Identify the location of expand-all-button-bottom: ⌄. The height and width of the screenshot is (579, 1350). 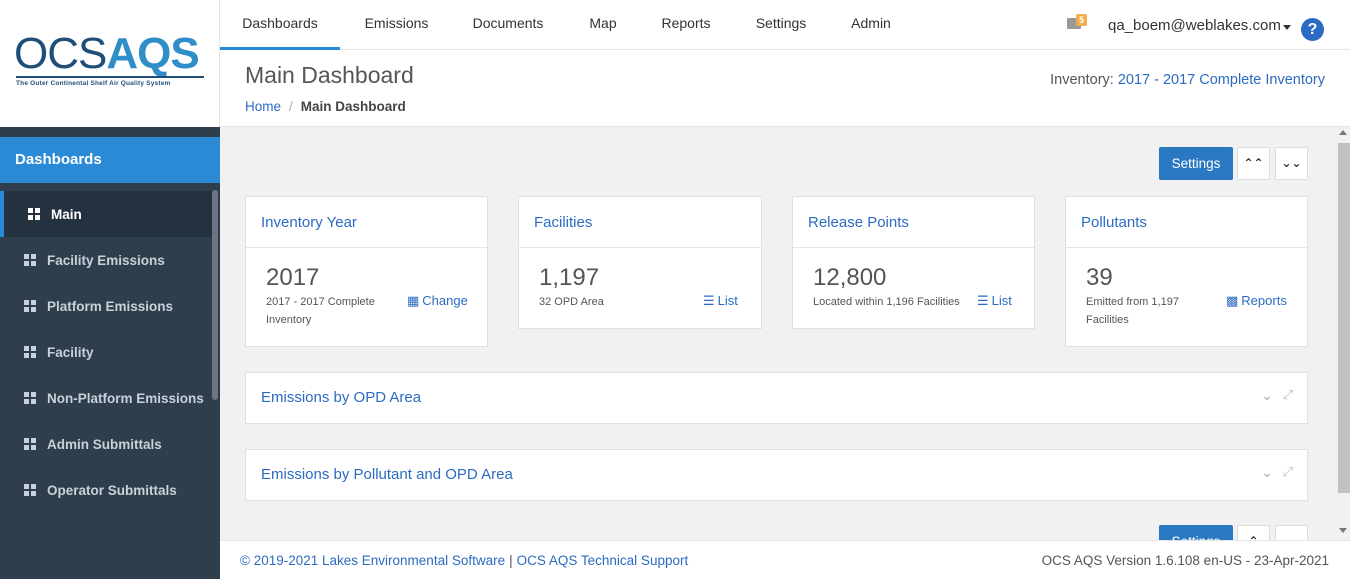
(1291, 532).